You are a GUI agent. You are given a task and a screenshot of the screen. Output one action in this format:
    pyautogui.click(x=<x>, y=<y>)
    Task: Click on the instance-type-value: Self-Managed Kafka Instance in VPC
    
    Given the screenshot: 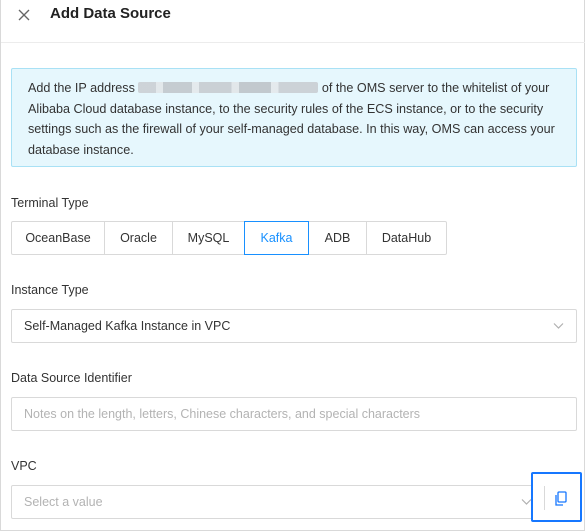 What is the action you would take?
    pyautogui.click(x=127, y=326)
    